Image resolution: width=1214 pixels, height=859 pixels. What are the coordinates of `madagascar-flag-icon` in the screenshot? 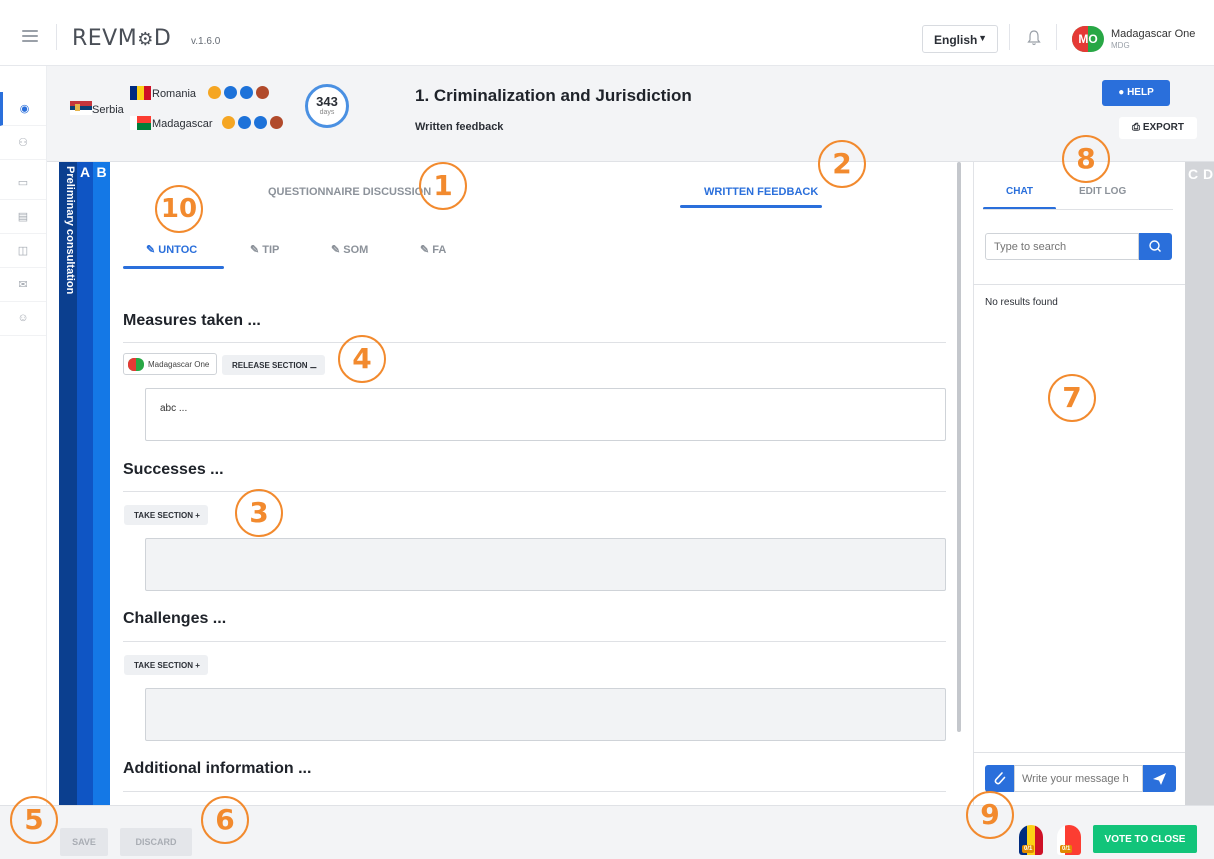 It's located at (140, 123).